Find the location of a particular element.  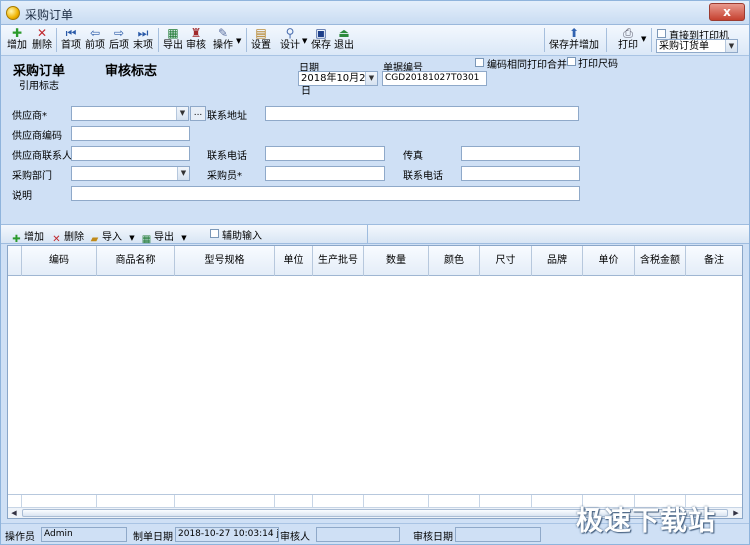

row-selector-header is located at coordinates (15, 261).